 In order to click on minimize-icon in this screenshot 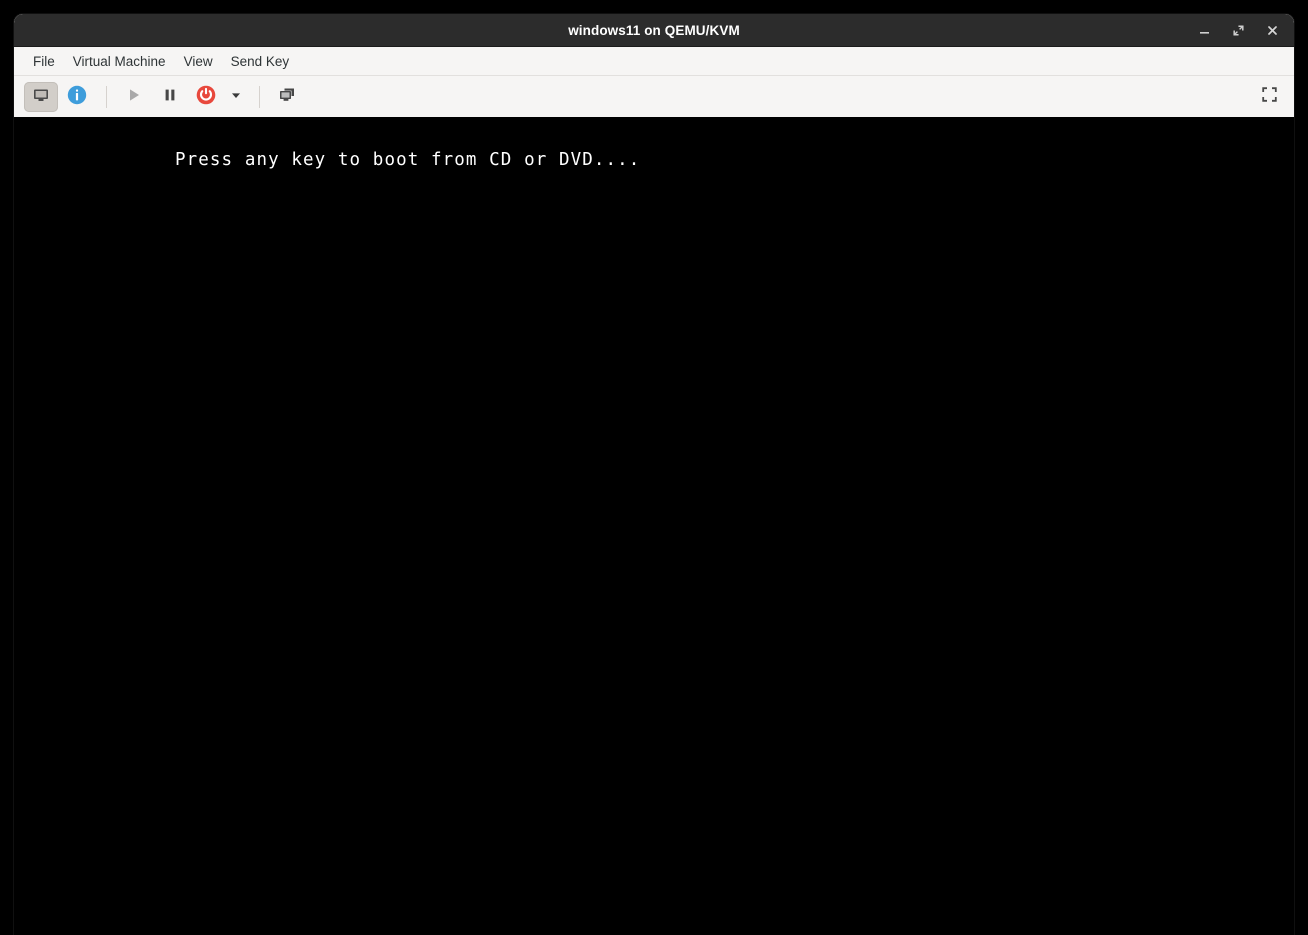, I will do `click(1204, 30)`.